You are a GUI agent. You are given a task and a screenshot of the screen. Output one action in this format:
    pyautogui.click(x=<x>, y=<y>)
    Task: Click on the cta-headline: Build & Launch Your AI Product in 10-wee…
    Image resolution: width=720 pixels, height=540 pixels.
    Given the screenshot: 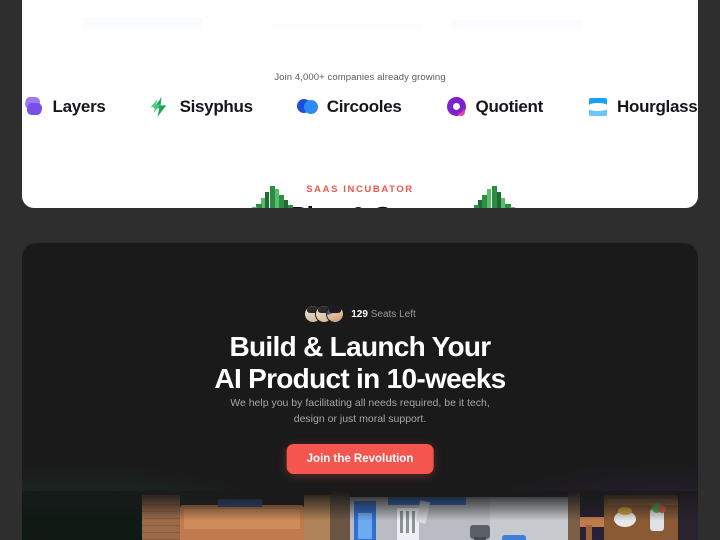 What is the action you would take?
    pyautogui.click(x=360, y=362)
    